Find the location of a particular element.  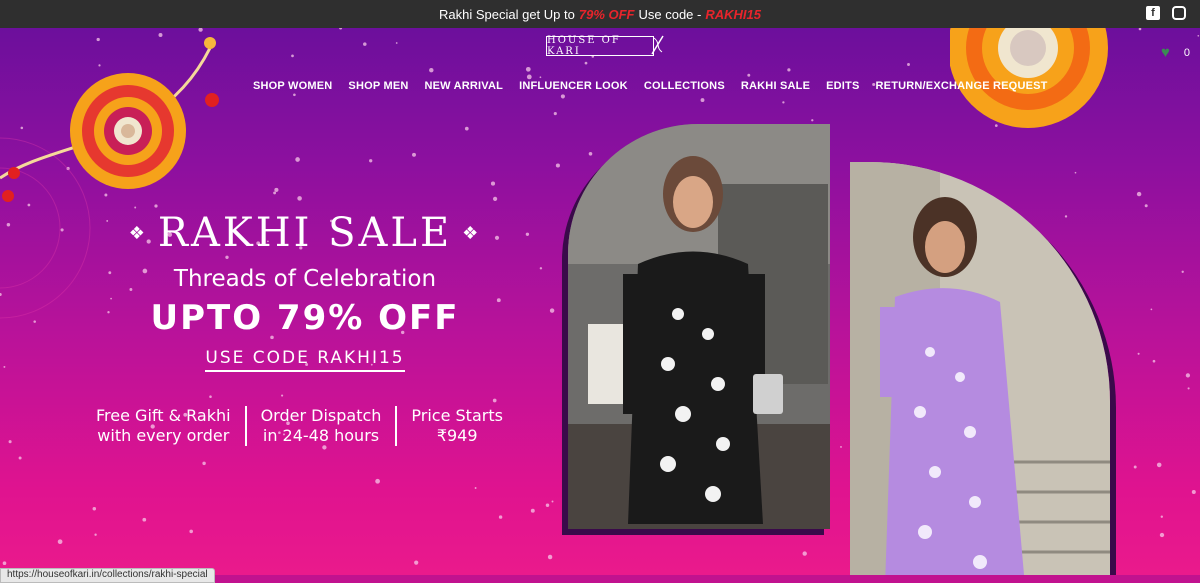

nav-edits: EDITS is located at coordinates (842, 86).